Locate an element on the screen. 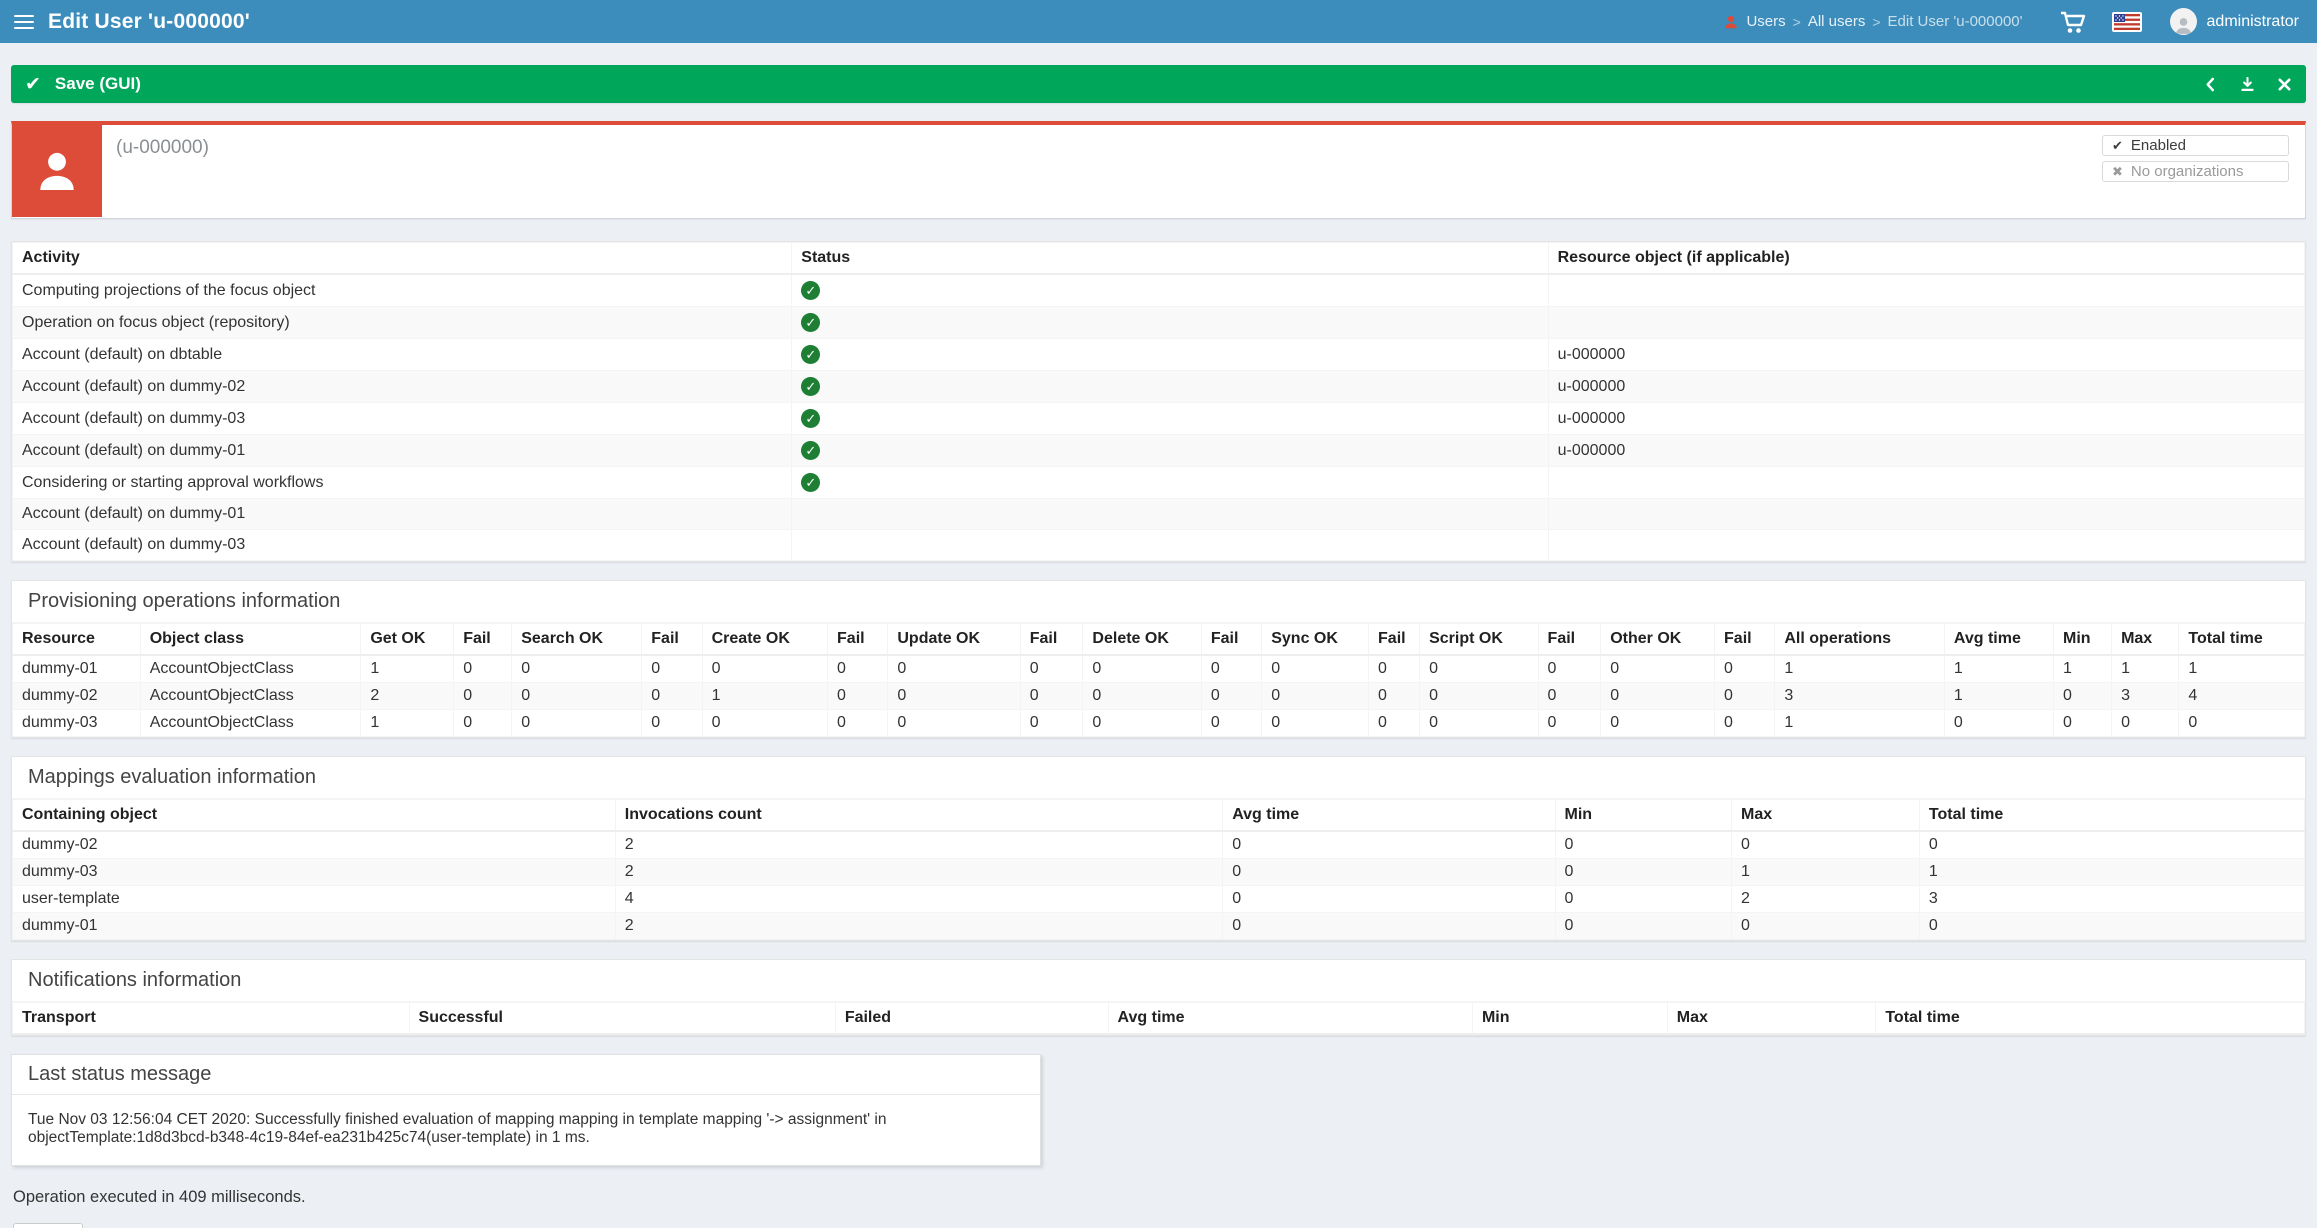  tag-label: Enabled is located at coordinates (2158, 145).